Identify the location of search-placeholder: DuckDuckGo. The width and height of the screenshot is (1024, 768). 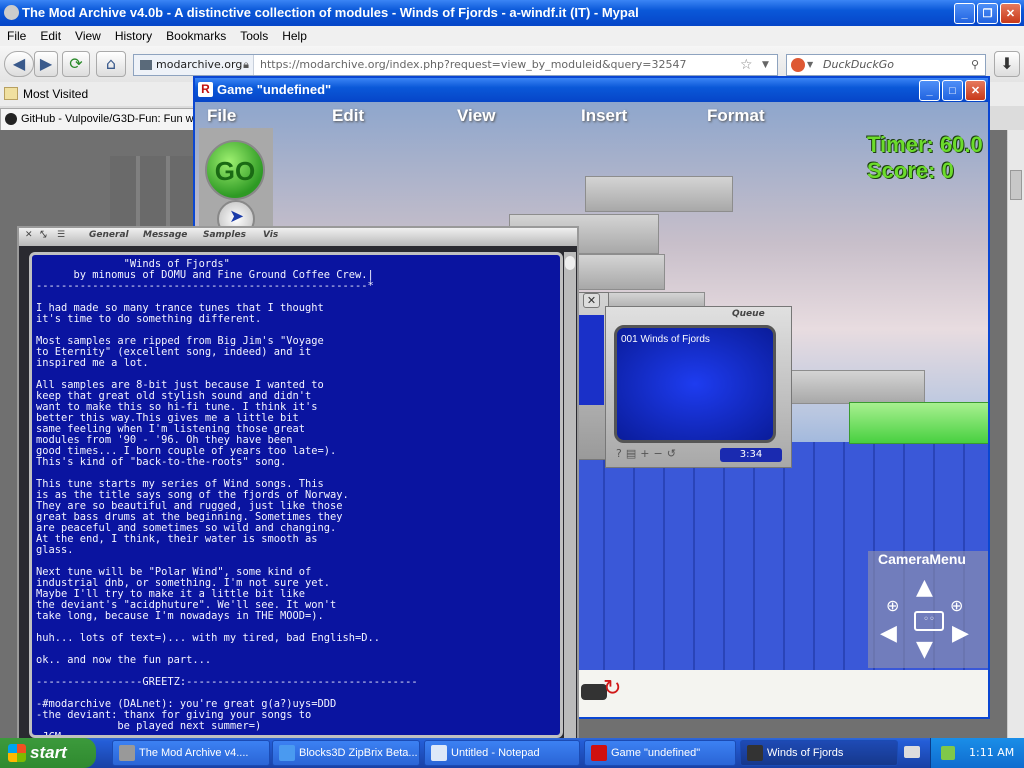
(858, 64).